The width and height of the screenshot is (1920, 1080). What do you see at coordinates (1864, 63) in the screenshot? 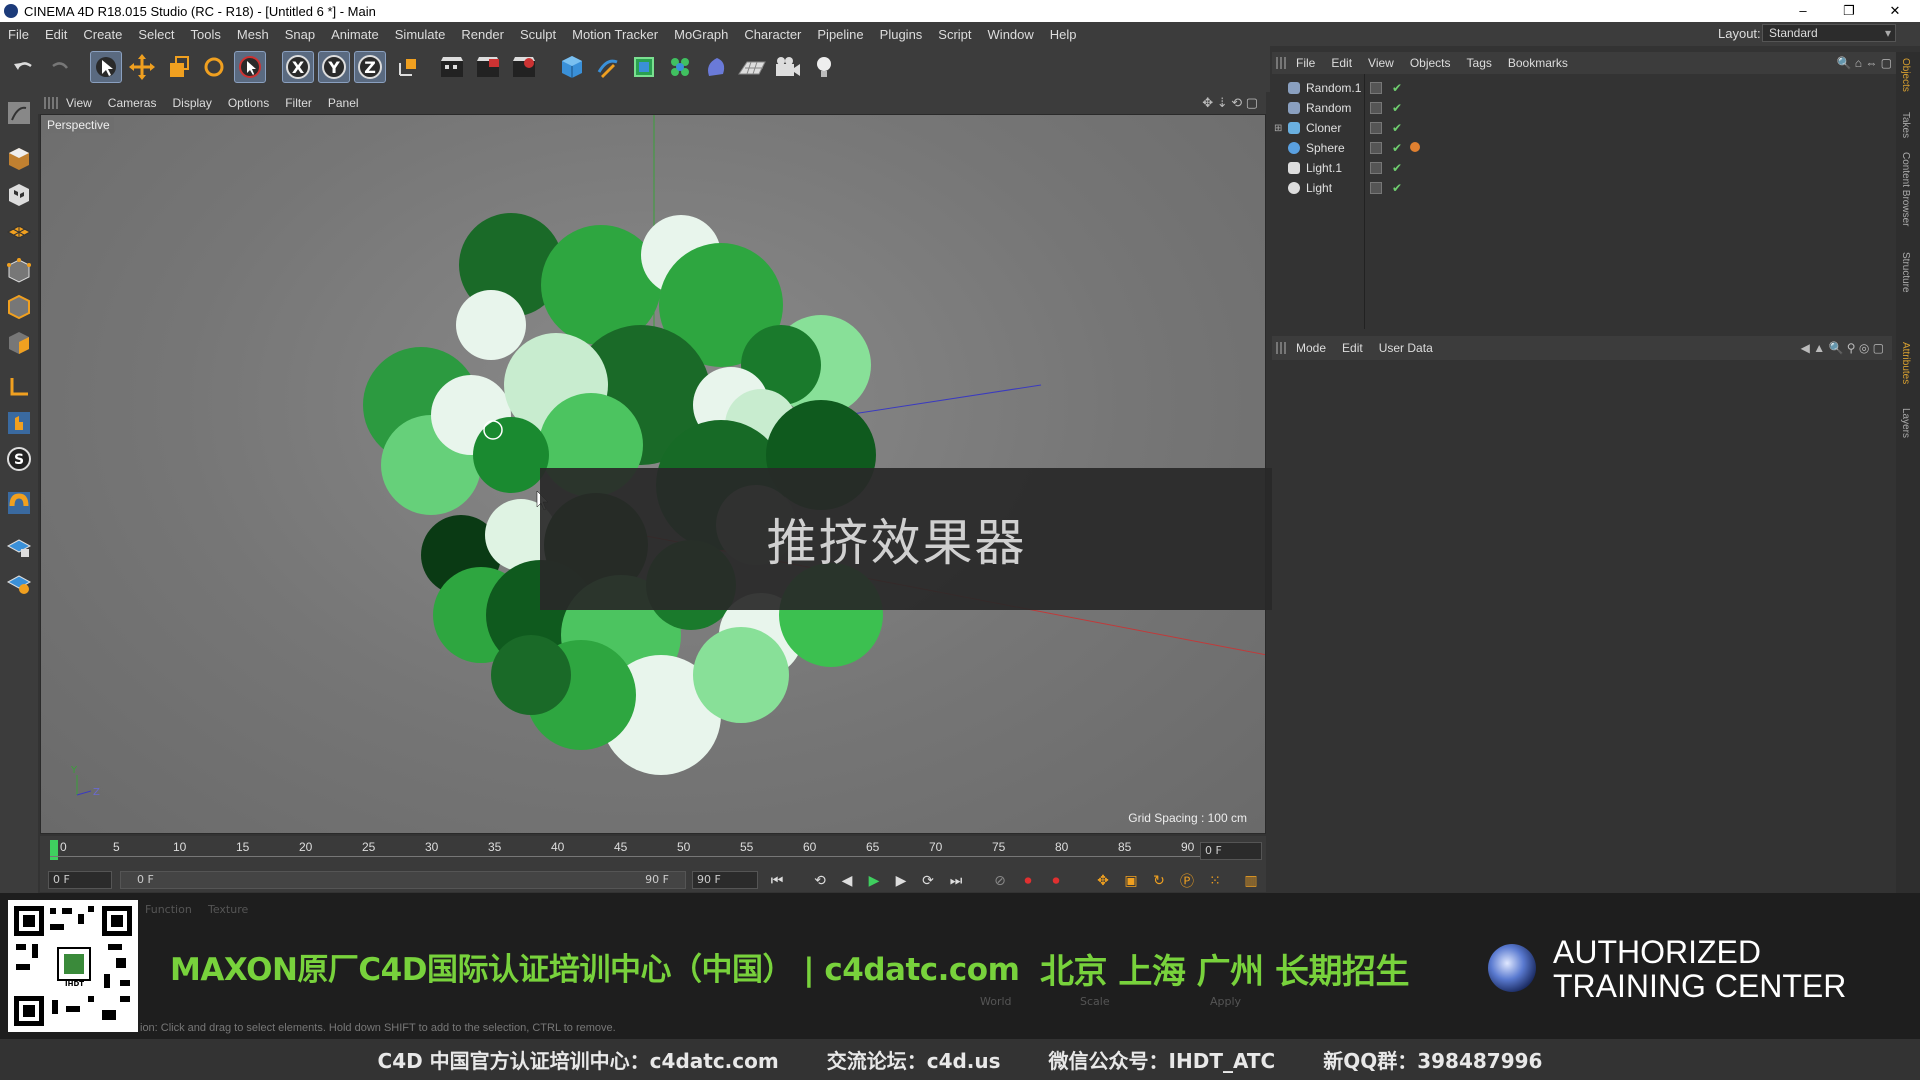
I see `obj-manager-tools-icons: 🔍 ⌂ ⇔ ▢` at bounding box center [1864, 63].